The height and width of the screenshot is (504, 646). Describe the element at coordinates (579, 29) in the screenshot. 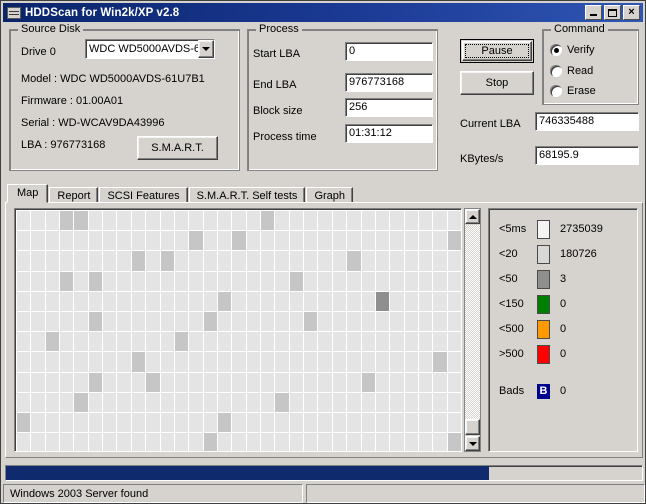

I see `command-group-label: Command` at that location.